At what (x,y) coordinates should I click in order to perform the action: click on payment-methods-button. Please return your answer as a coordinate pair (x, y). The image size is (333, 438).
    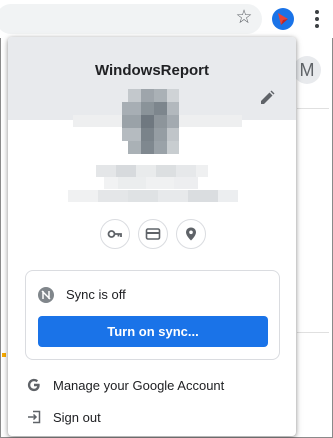
    Looking at the image, I should click on (153, 234).